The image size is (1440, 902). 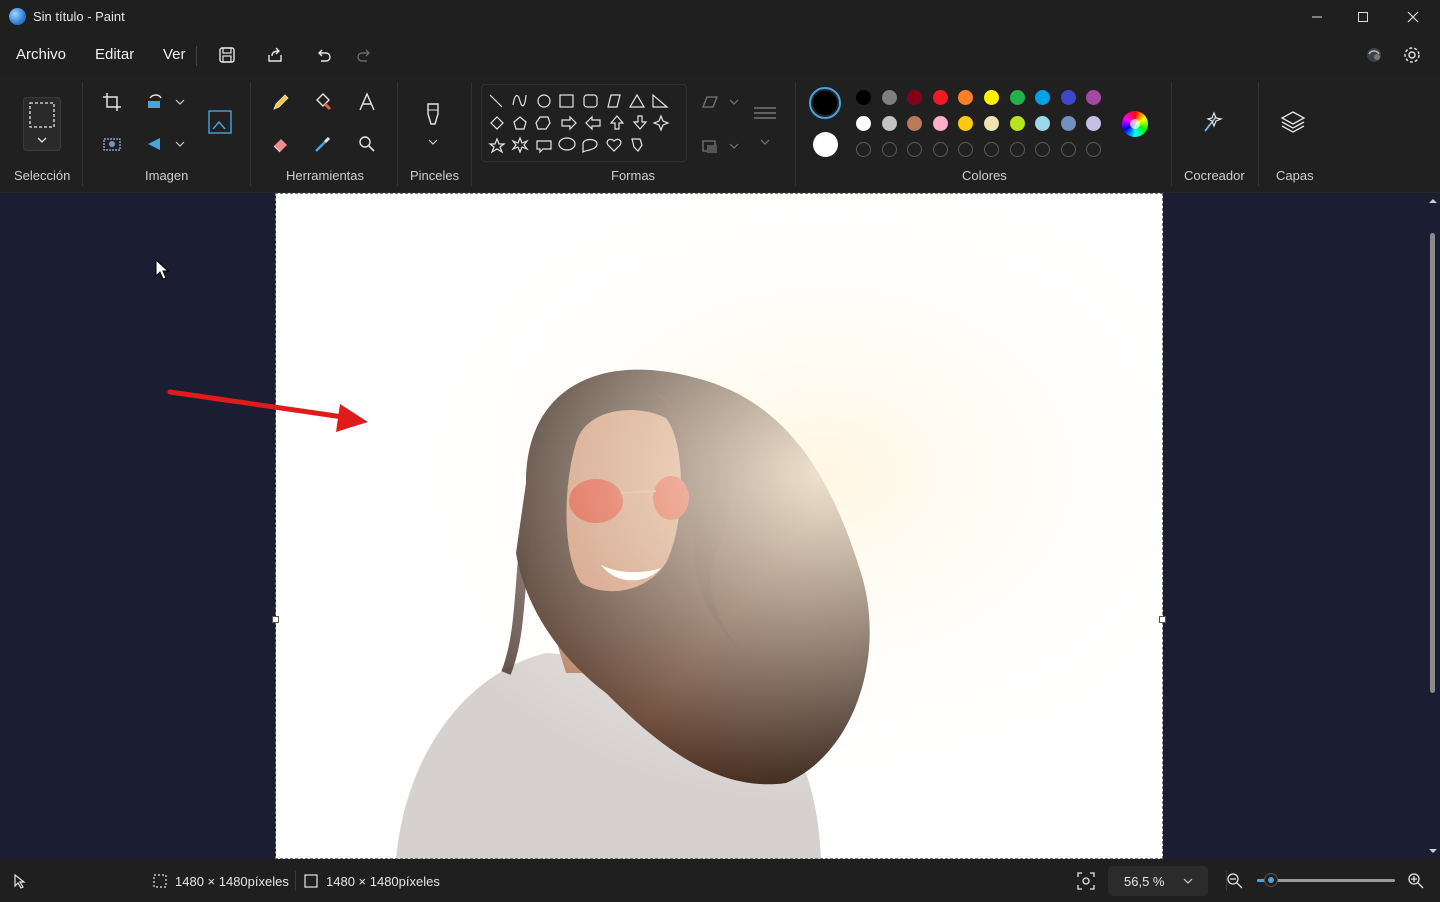 I want to click on colors-group-label: Colores, so click(x=984, y=175).